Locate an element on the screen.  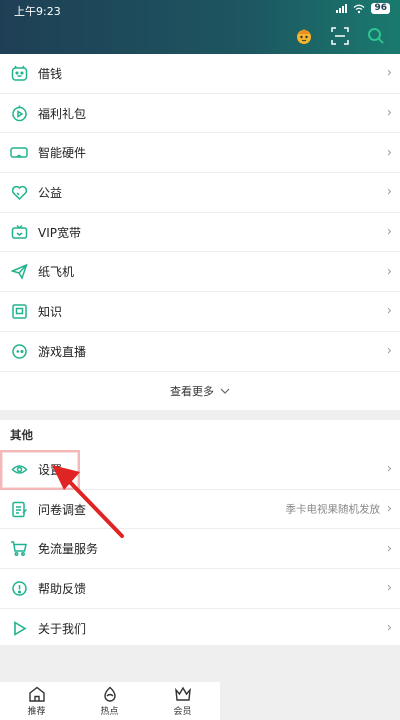
help-icon is located at coordinates (19, 588).